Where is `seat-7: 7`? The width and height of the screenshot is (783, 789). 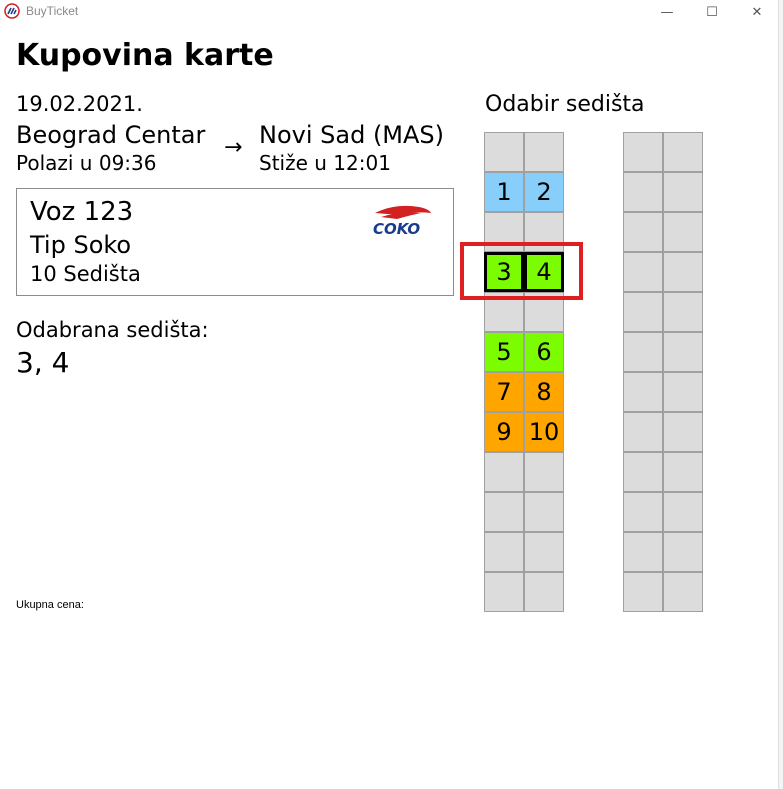 seat-7: 7 is located at coordinates (504, 392).